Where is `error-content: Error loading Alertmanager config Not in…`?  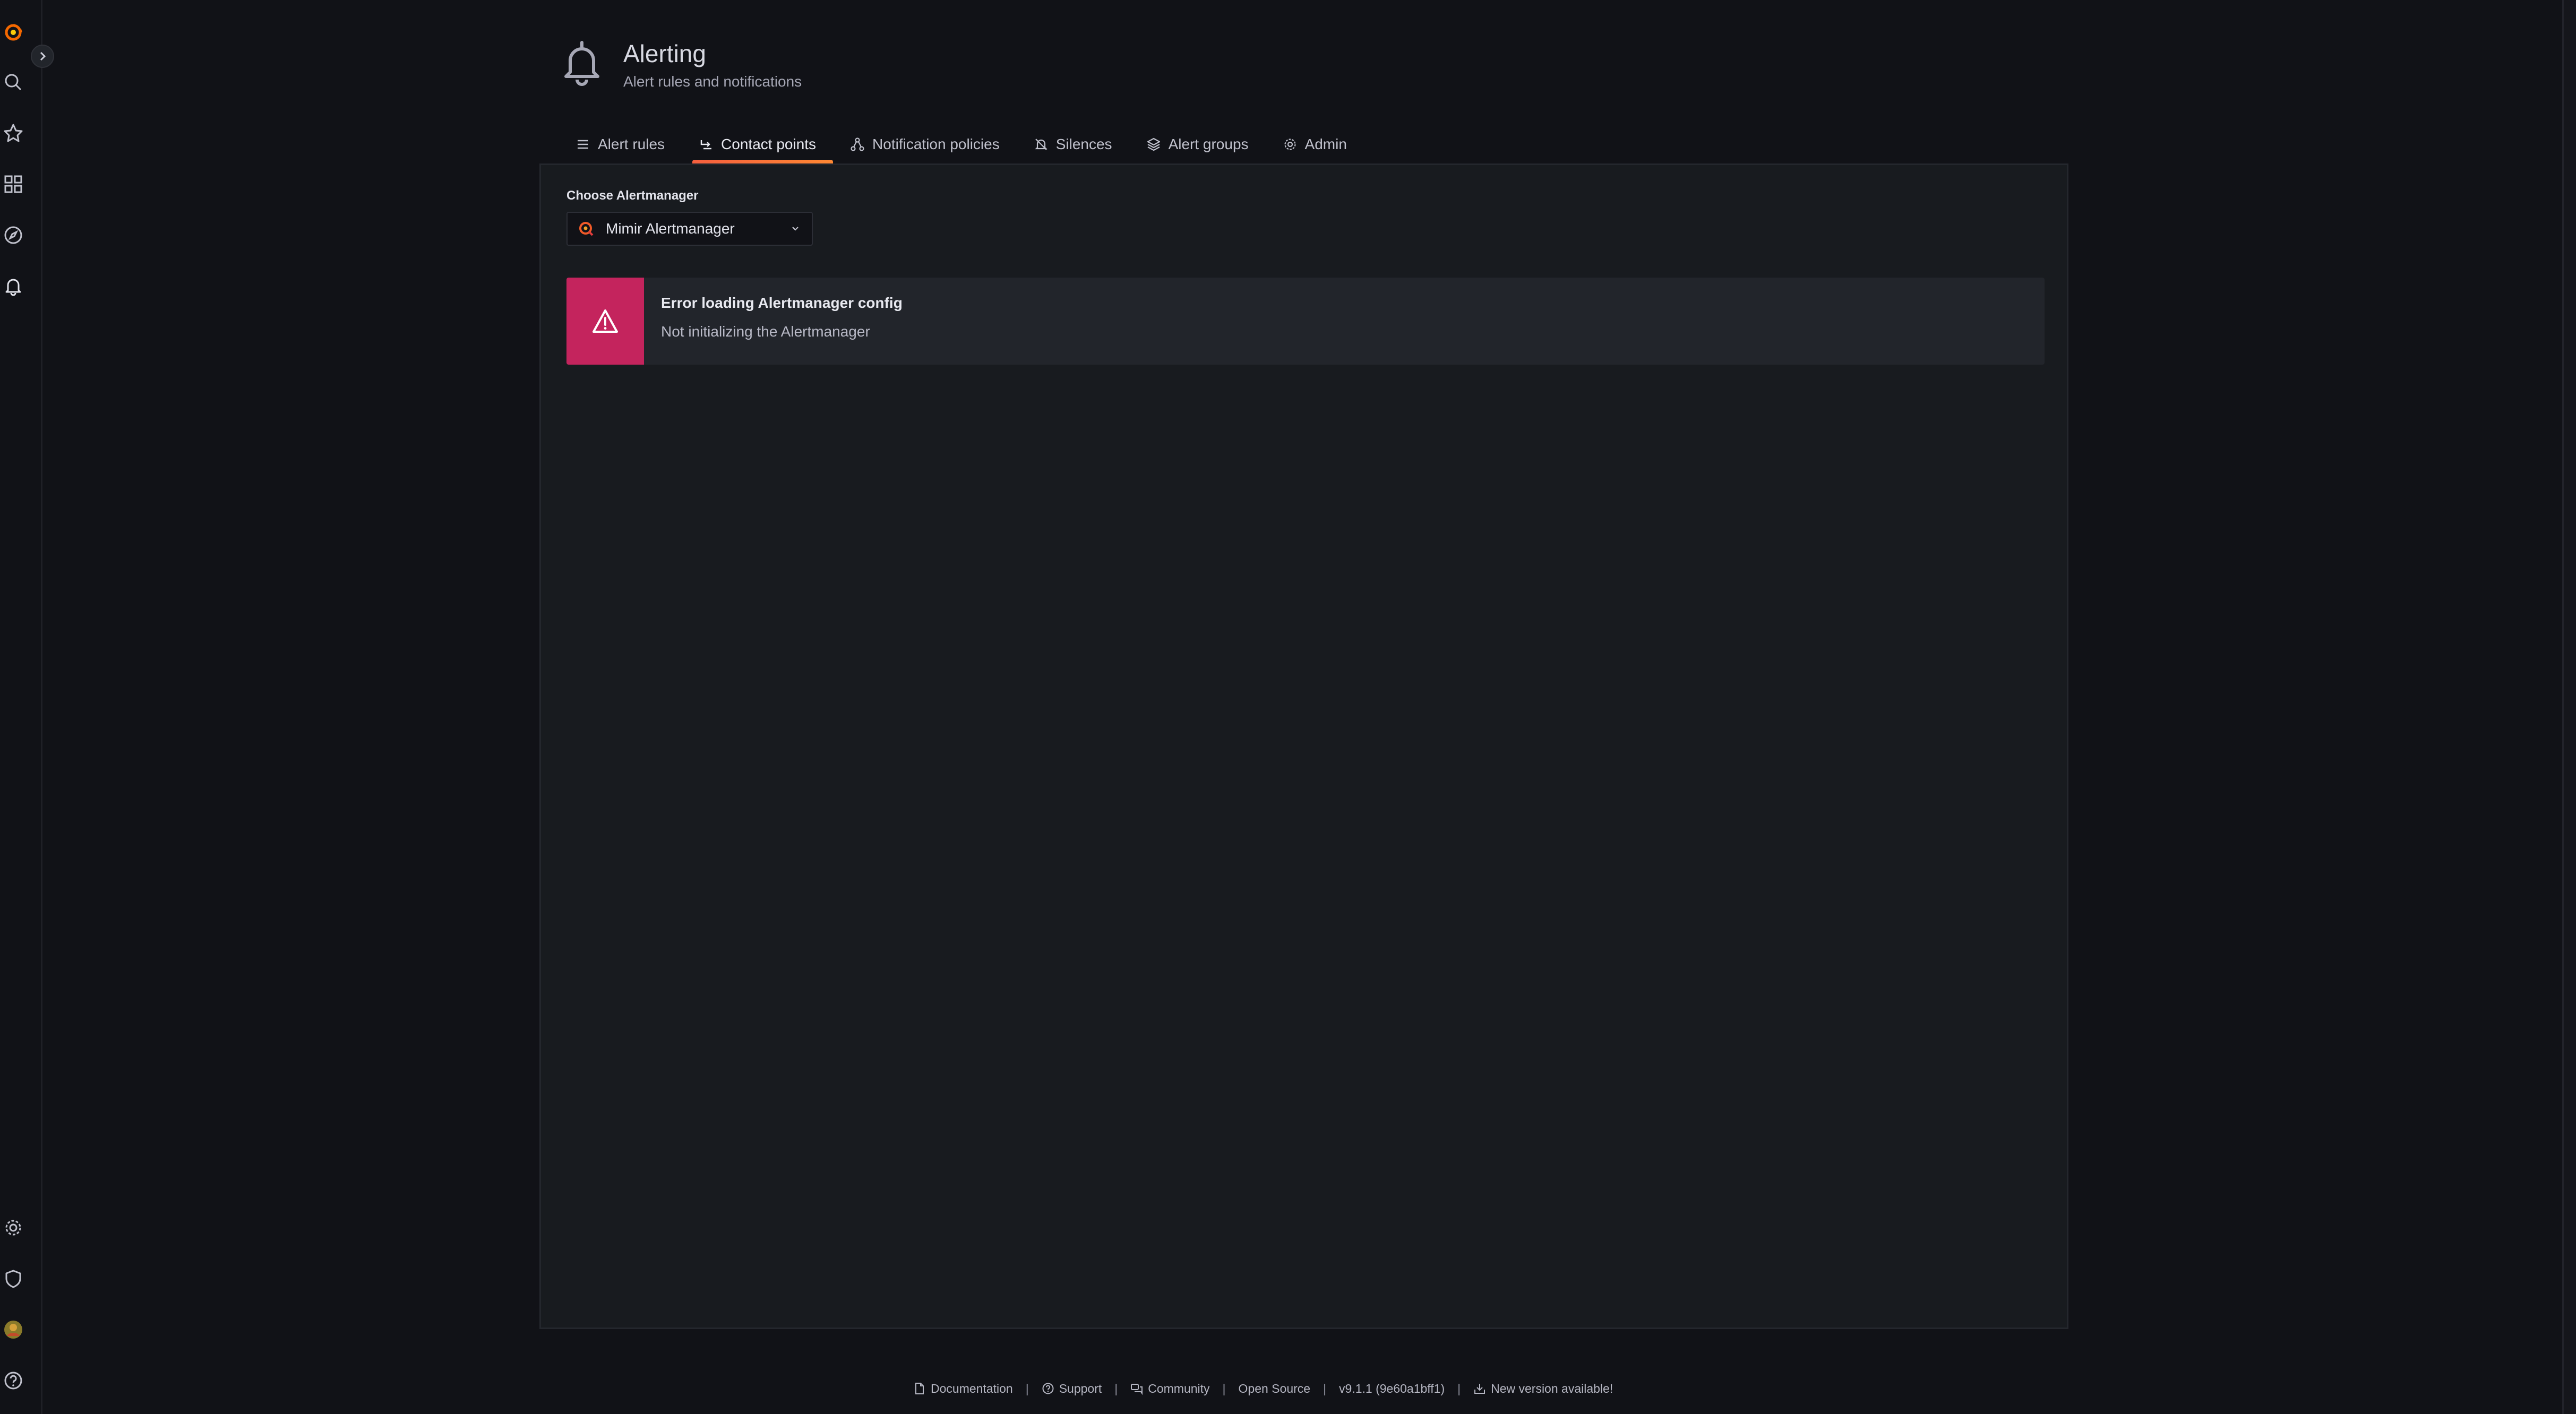 error-content: Error loading Alertmanager config Not in… is located at coordinates (774, 321).